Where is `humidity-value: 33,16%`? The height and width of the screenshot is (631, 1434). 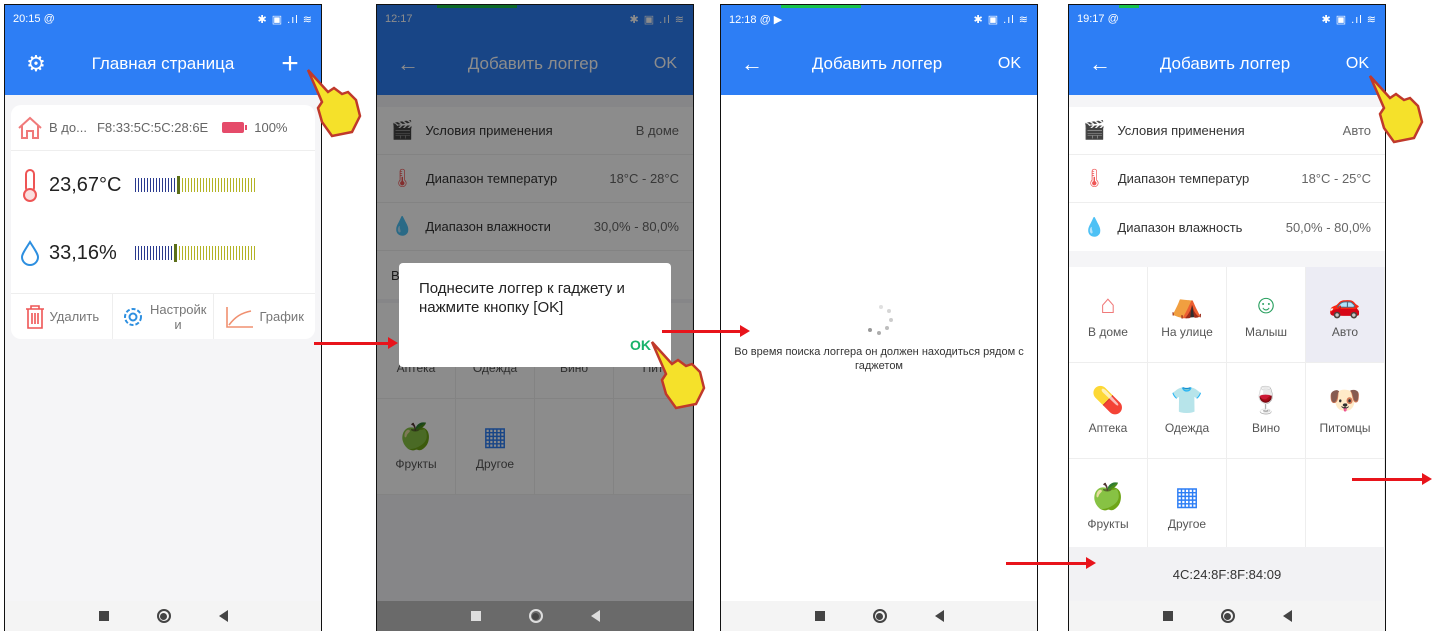 humidity-value: 33,16% is located at coordinates (83, 252).